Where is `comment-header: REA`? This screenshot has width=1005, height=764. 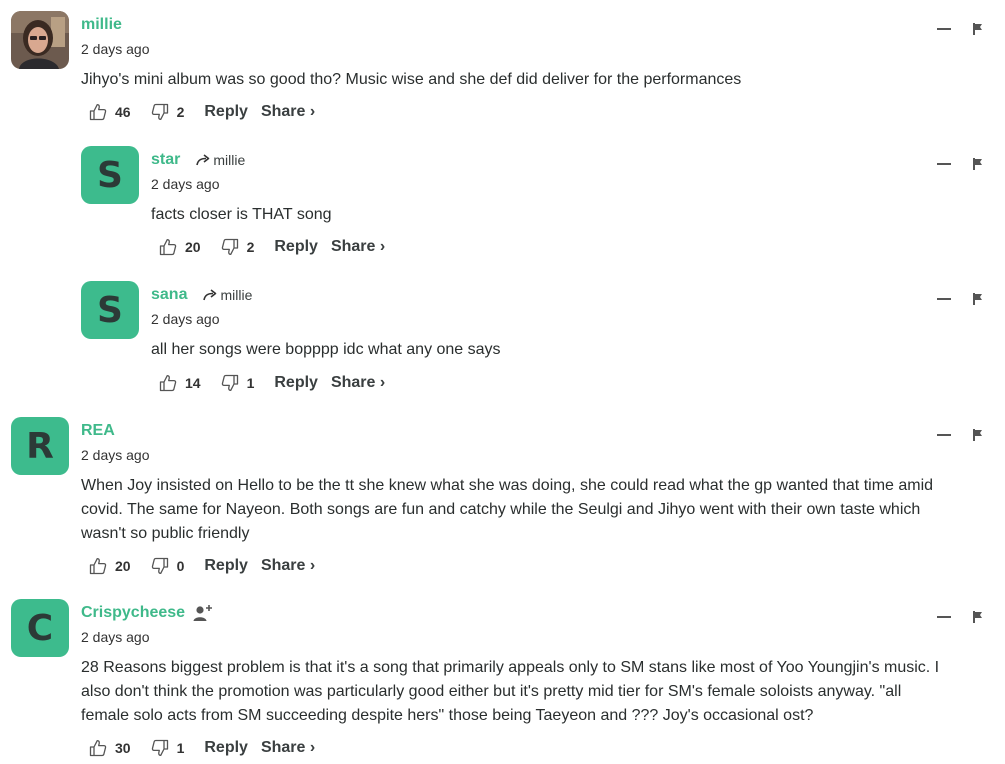 comment-header: REA is located at coordinates (98, 431).